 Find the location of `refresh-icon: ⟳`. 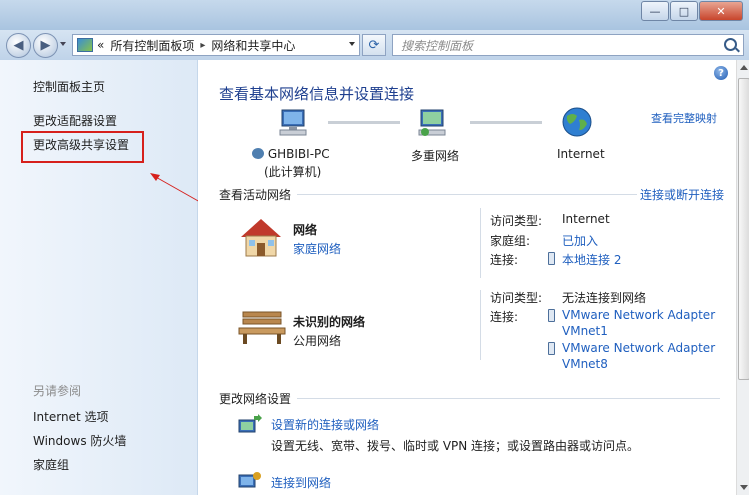

refresh-icon: ⟳ is located at coordinates (374, 45).